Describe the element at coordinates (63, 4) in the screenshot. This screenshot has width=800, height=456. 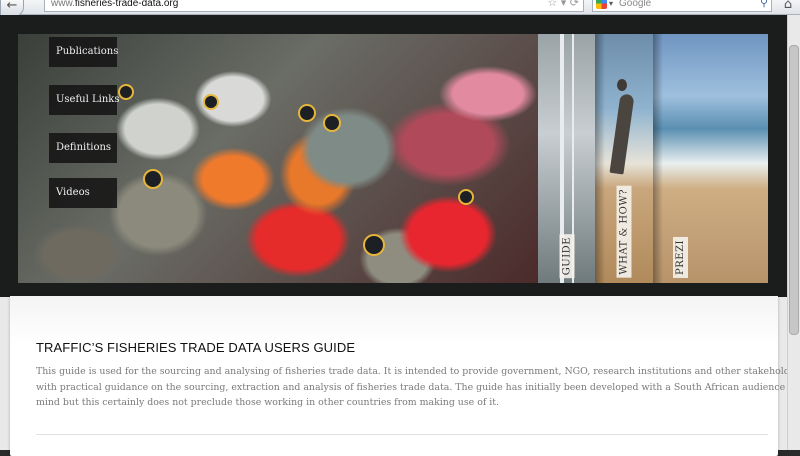
I see `url-prefix: www.` at that location.